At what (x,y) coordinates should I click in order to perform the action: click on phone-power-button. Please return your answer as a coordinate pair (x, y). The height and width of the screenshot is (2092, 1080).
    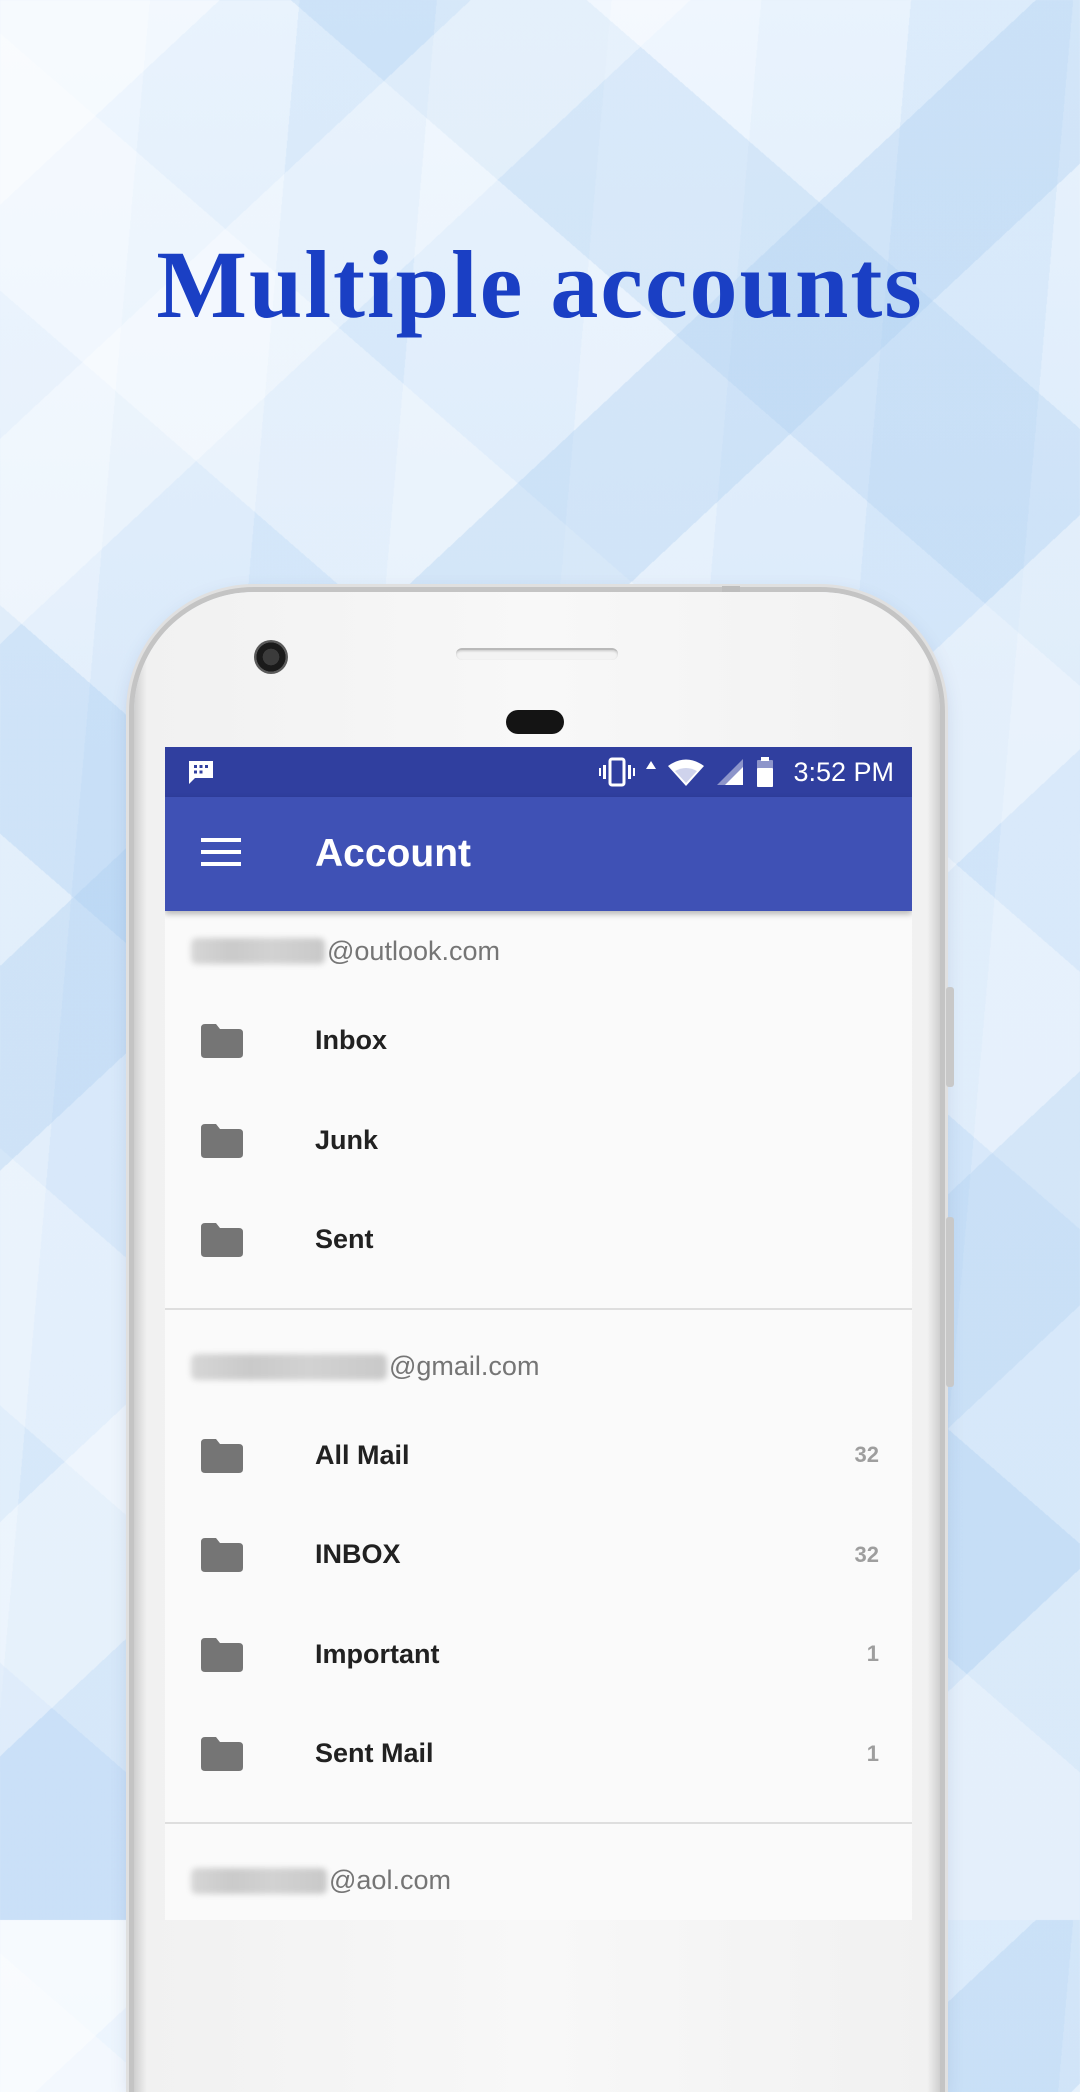
    Looking at the image, I should click on (950, 1302).